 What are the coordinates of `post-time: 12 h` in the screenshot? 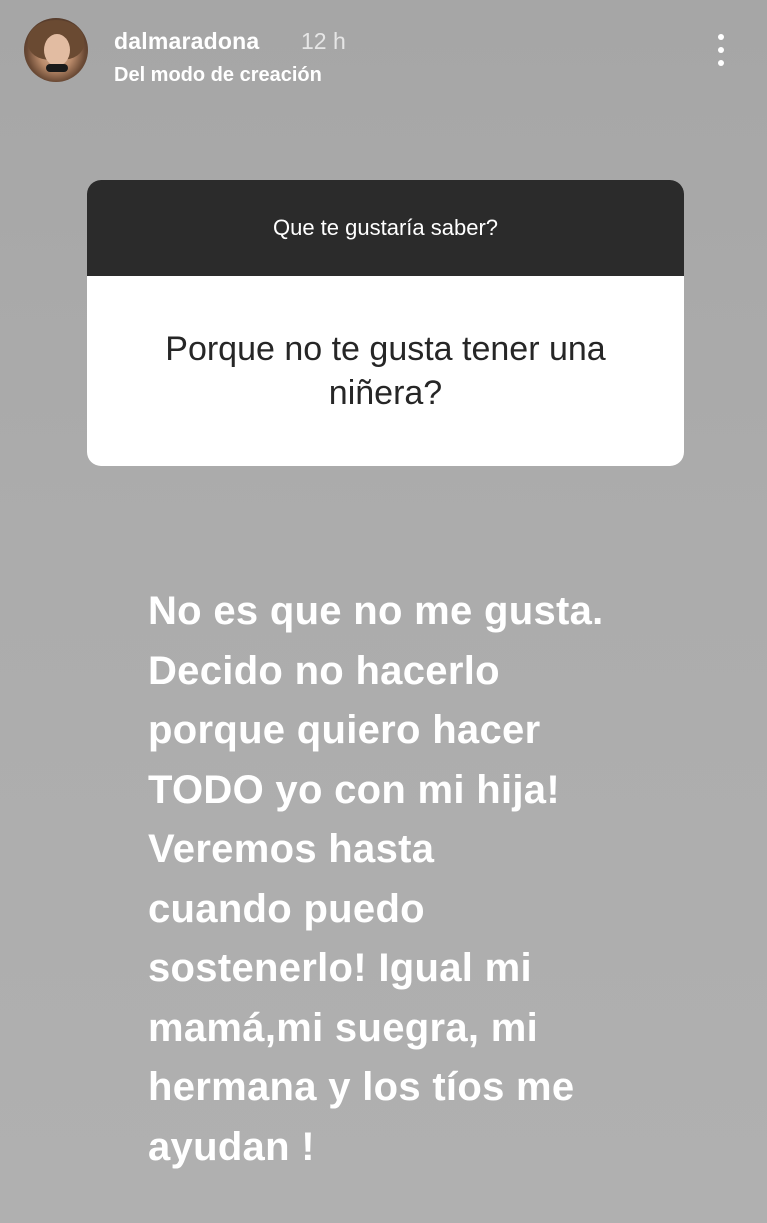 It's located at (323, 41).